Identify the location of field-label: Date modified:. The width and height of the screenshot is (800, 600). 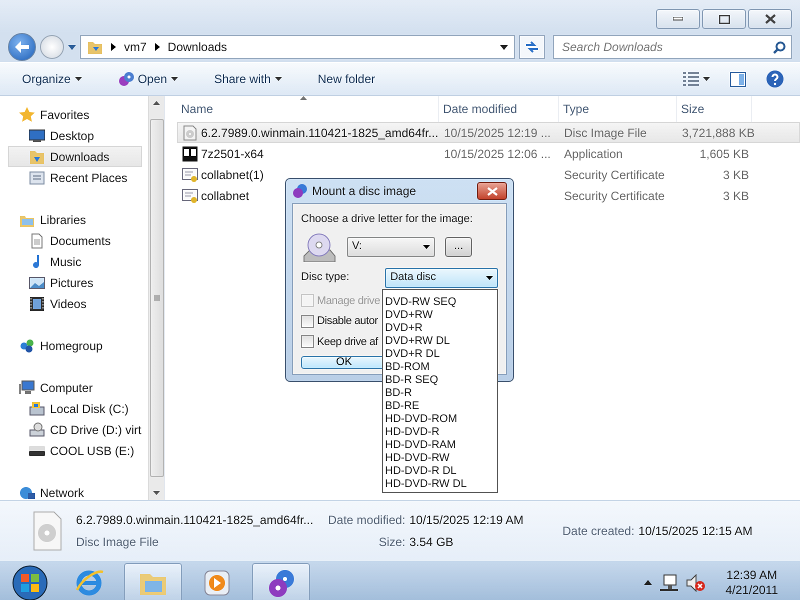
(367, 520).